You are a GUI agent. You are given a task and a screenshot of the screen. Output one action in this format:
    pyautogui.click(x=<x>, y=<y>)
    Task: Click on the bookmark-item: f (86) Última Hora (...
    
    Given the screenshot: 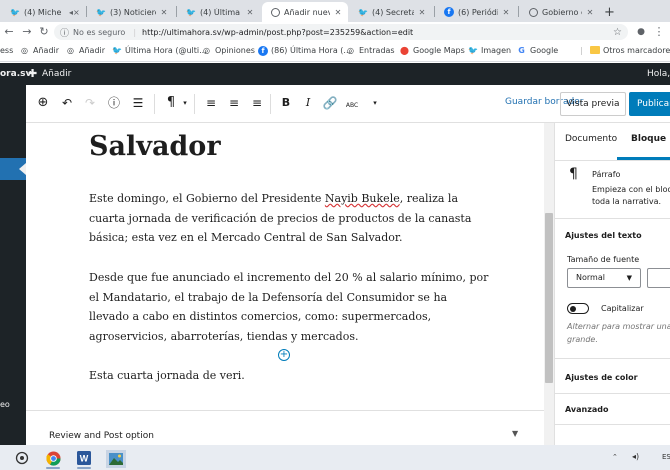 What is the action you would take?
    pyautogui.click(x=304, y=51)
    